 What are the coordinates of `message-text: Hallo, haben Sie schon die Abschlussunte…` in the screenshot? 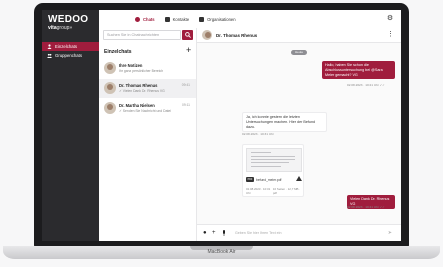 It's located at (354, 70).